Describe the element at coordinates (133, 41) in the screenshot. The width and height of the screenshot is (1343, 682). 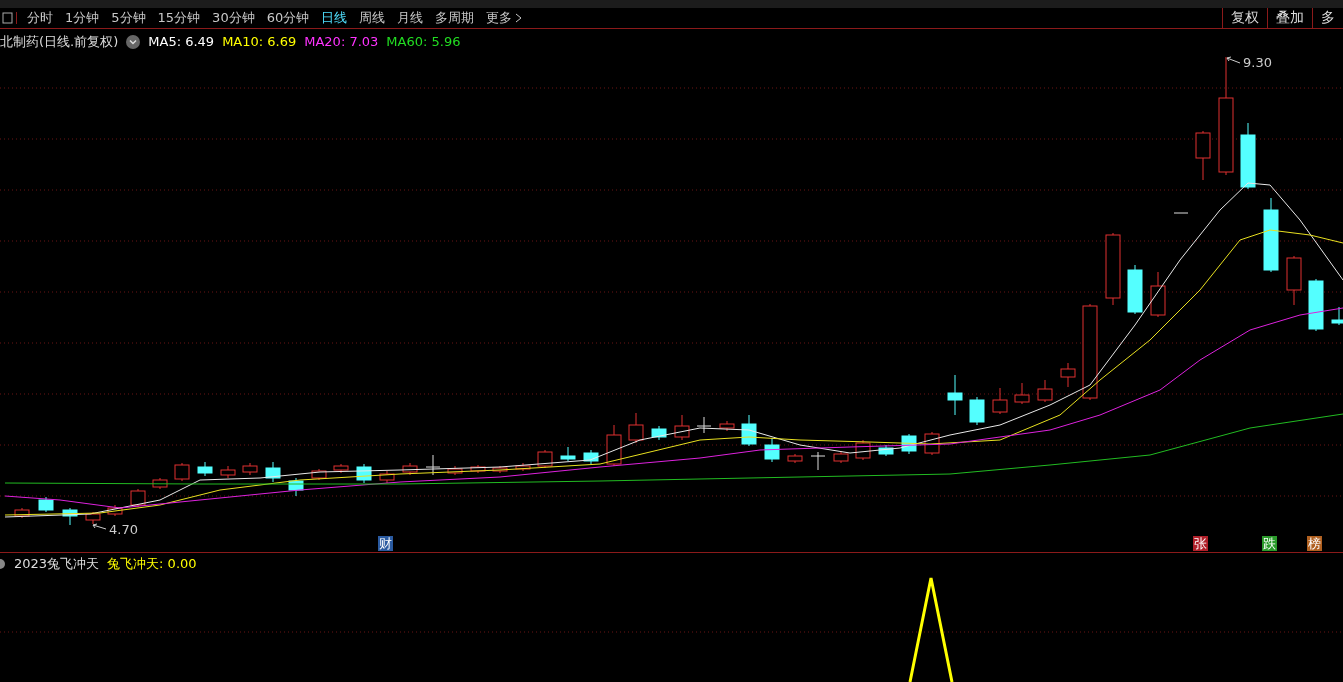
I see `dropdown-icon` at that location.